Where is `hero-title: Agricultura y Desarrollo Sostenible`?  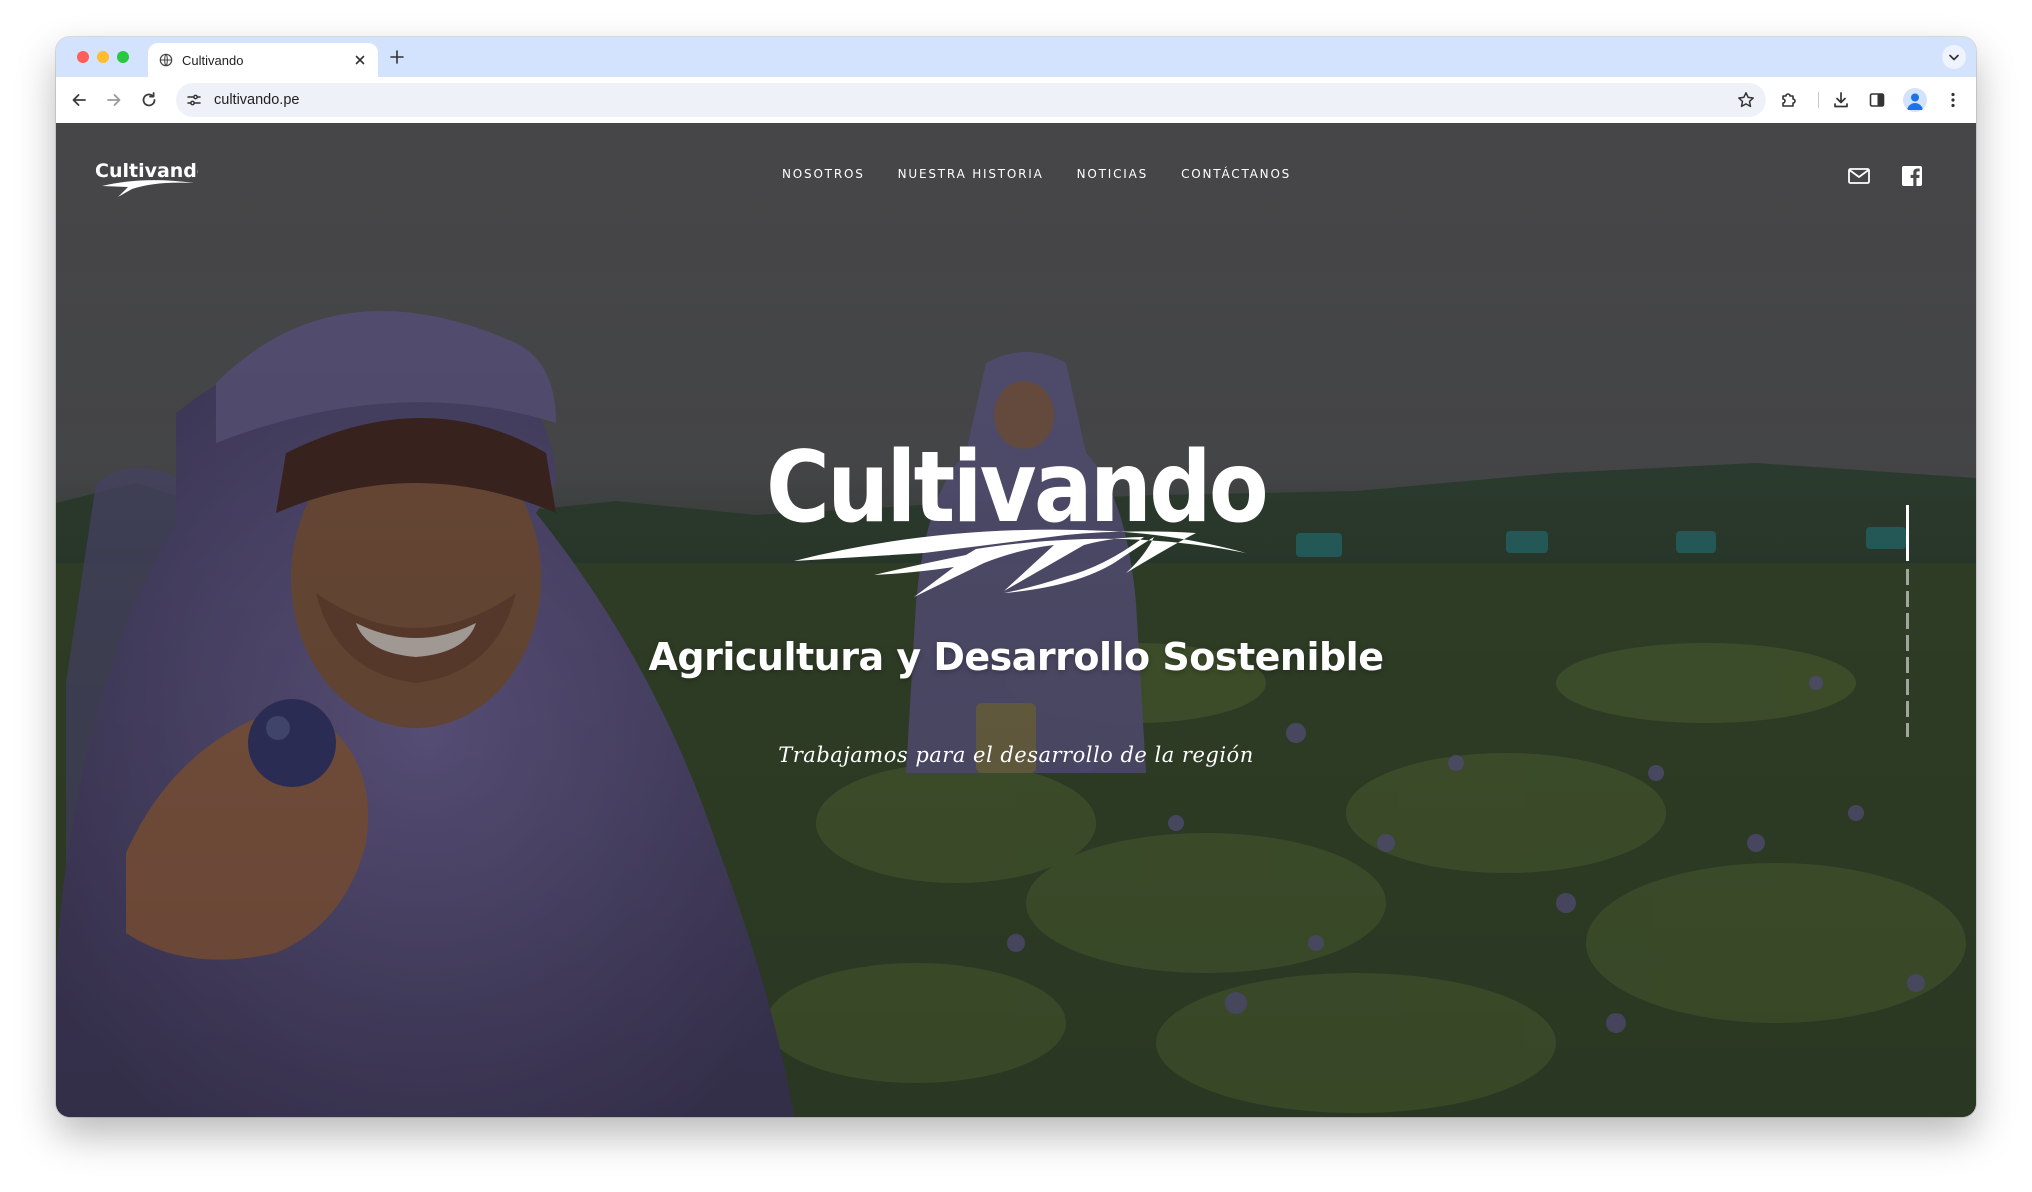 hero-title: Agricultura y Desarrollo Sostenible is located at coordinates (1016, 657).